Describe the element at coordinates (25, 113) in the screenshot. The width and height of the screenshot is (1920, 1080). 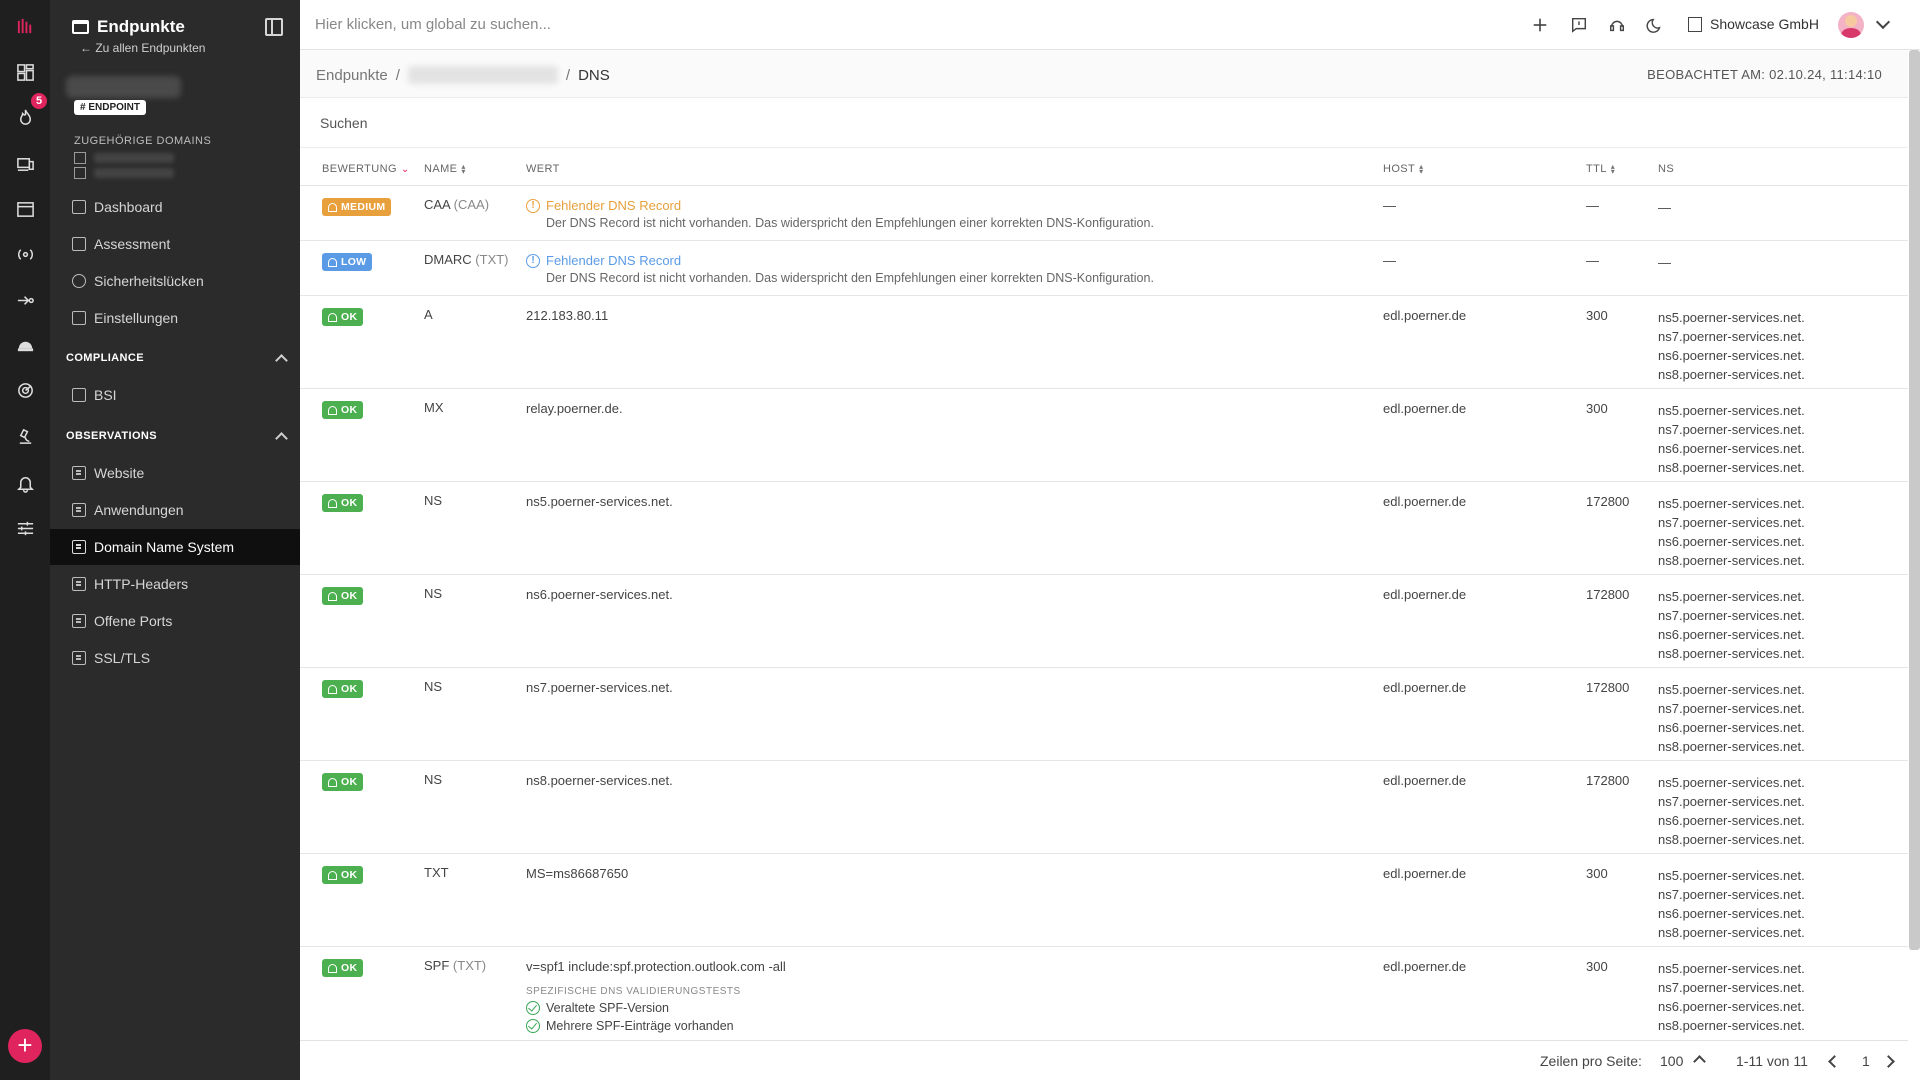
I see `alerts-fire-icon: 5` at that location.